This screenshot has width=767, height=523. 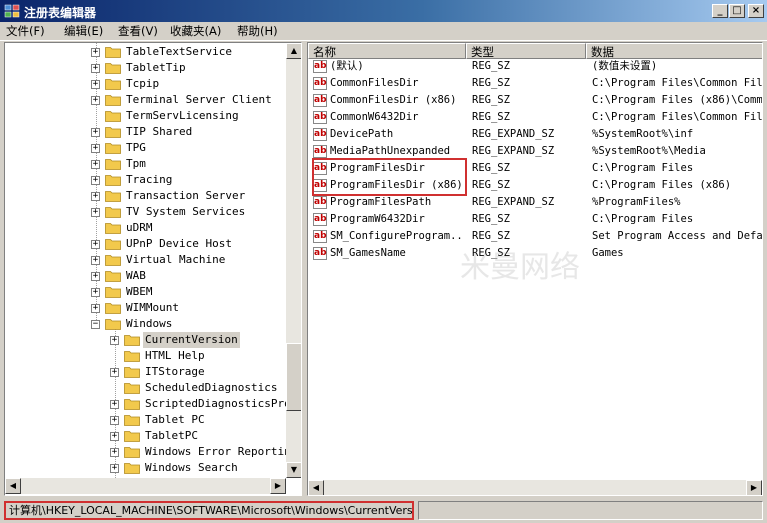 What do you see at coordinates (182, 115) in the screenshot?
I see `tree-item-label: TermServLicensing` at bounding box center [182, 115].